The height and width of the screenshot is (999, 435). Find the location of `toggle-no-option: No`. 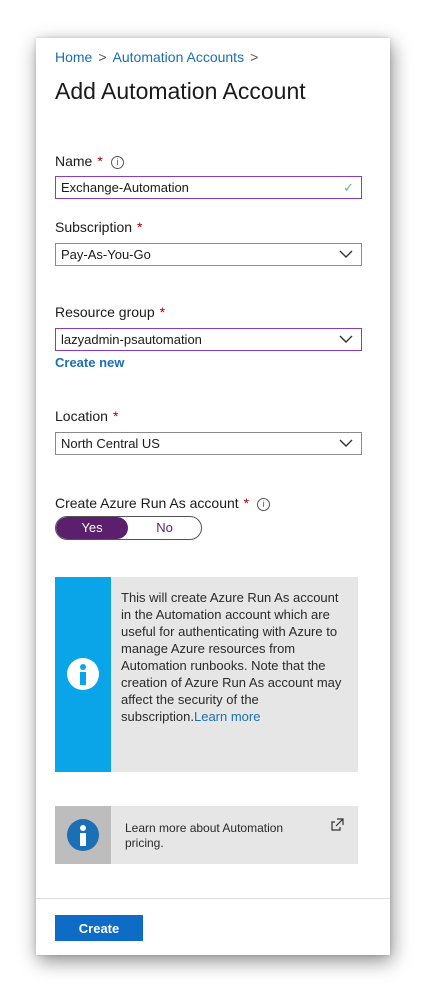

toggle-no-option: No is located at coordinates (164, 528).